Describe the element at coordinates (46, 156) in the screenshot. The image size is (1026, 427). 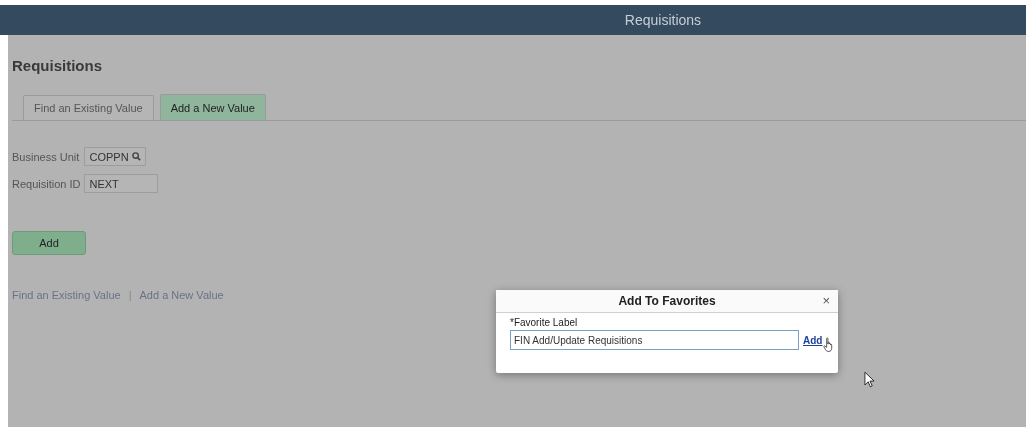
I see `field-label: Business Unit` at that location.